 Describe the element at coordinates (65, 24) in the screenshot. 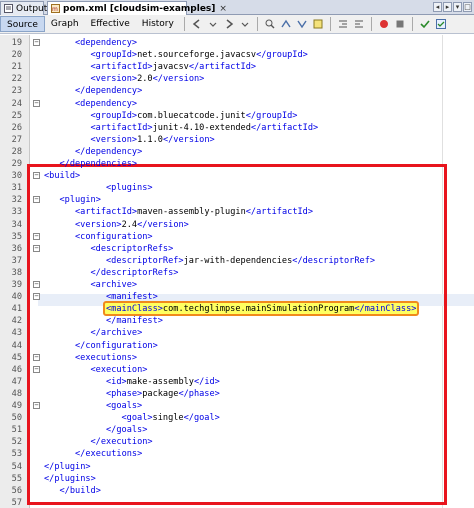

I see `tab-graph: Graph` at that location.